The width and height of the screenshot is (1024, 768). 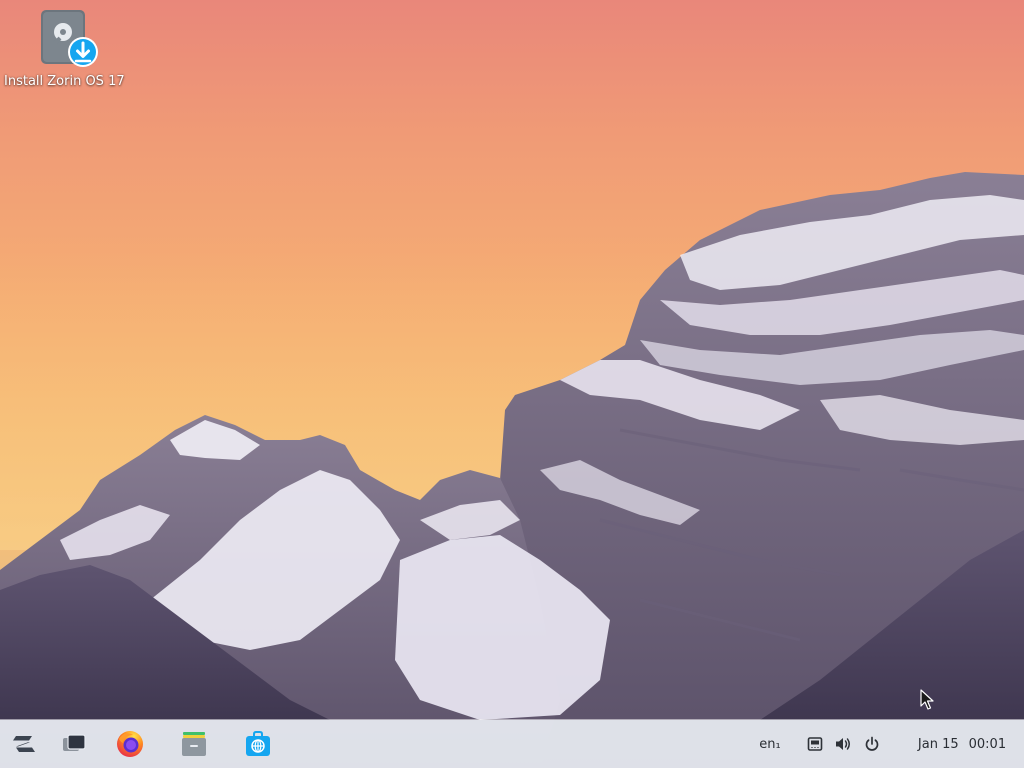 What do you see at coordinates (962, 744) in the screenshot?
I see `clock-button: Jan 15 00:01` at bounding box center [962, 744].